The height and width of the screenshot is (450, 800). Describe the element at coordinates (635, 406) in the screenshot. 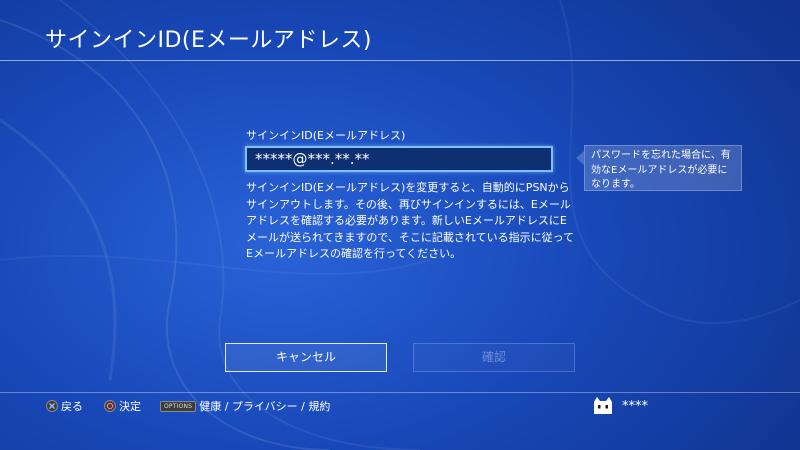

I see `user-name: ****` at that location.